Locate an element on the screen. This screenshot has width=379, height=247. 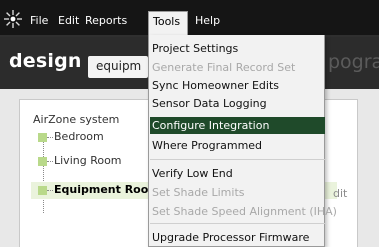
menu-item-configure-integration: Configure Integration is located at coordinates (237, 125).